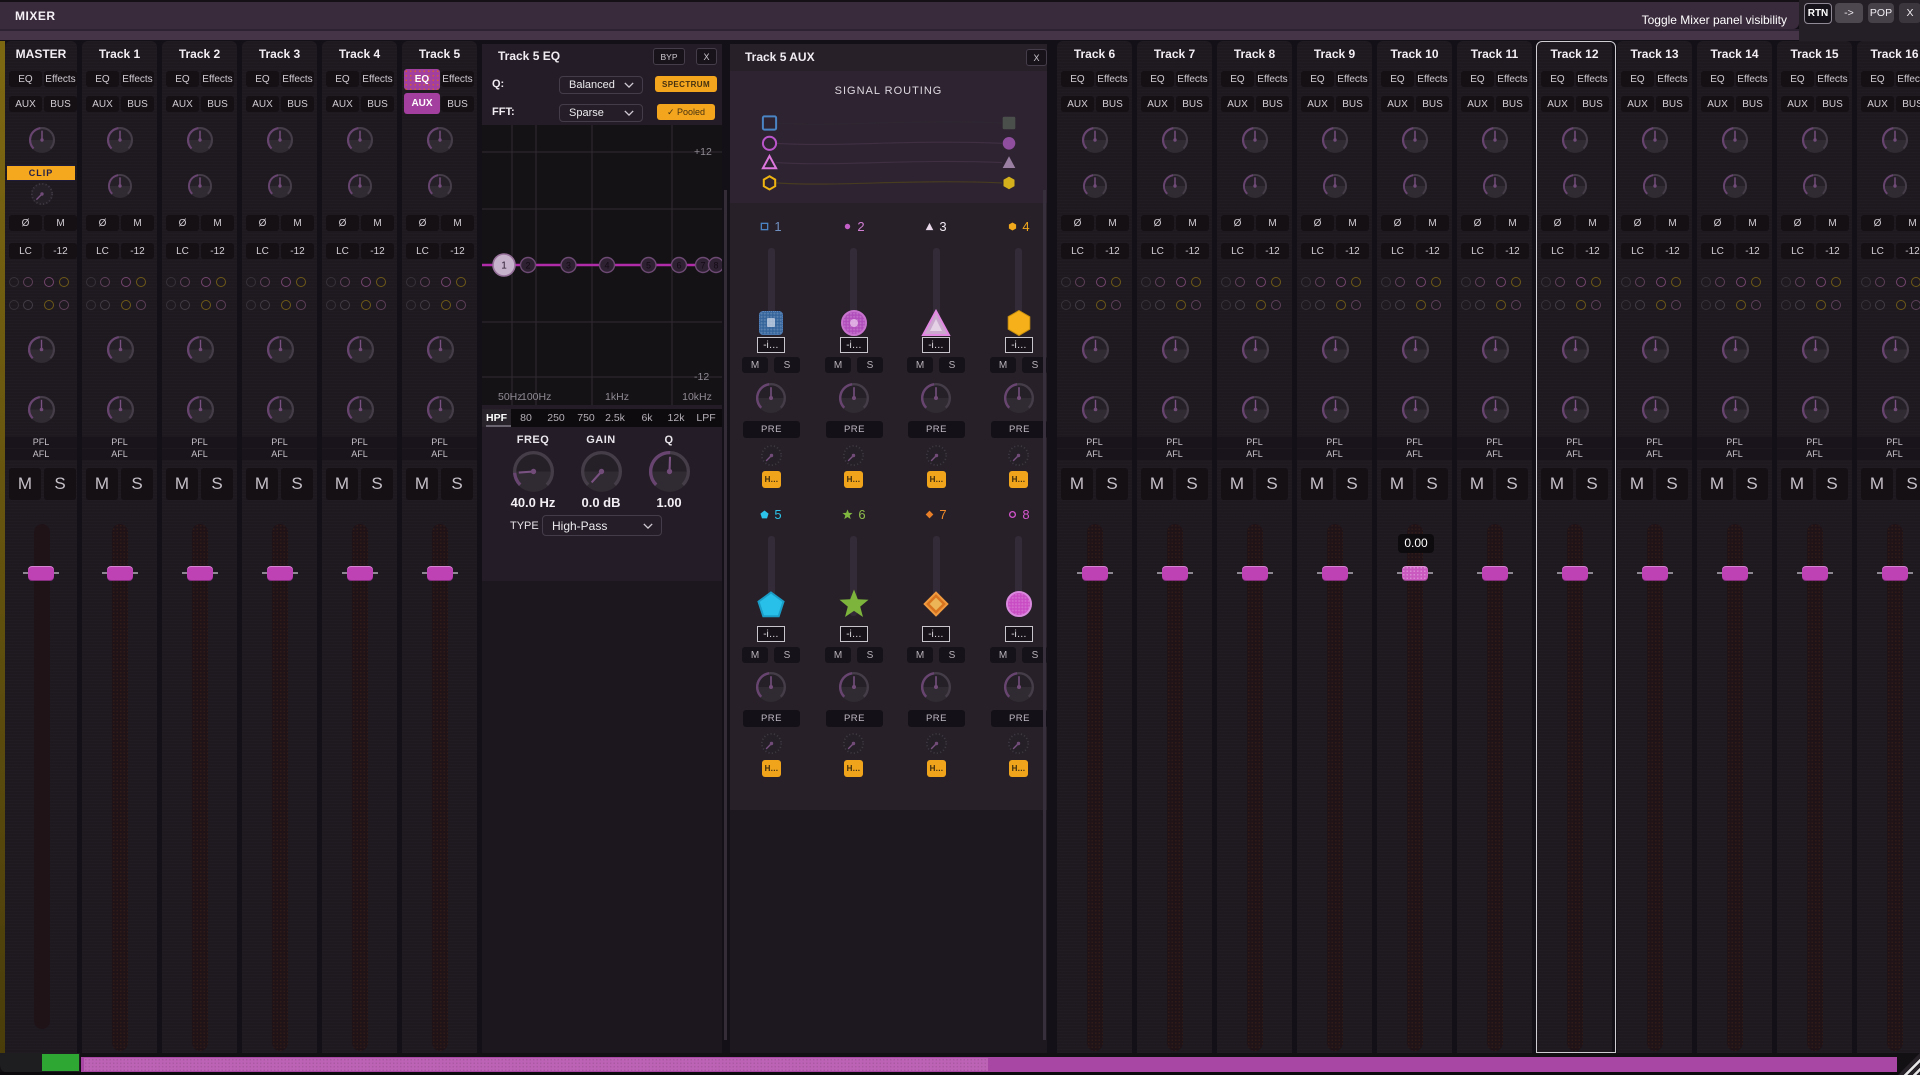 This screenshot has height=1075, width=1920. What do you see at coordinates (715, 265) in the screenshot?
I see `svg-text: 8` at bounding box center [715, 265].